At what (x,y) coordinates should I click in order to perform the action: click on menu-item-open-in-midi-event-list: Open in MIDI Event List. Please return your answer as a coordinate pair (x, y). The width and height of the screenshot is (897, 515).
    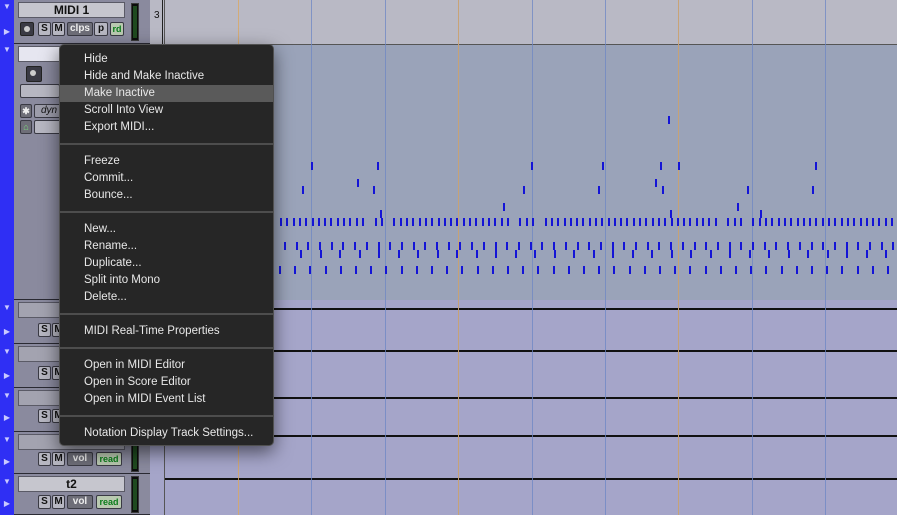
    Looking at the image, I should click on (166, 399).